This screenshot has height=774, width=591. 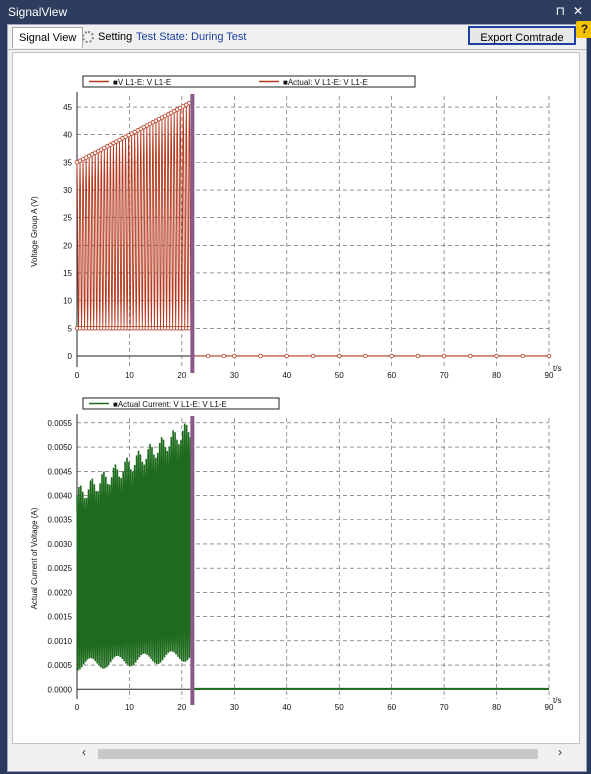 What do you see at coordinates (181, 375) in the screenshot?
I see `voltage-xtick-label: 20` at bounding box center [181, 375].